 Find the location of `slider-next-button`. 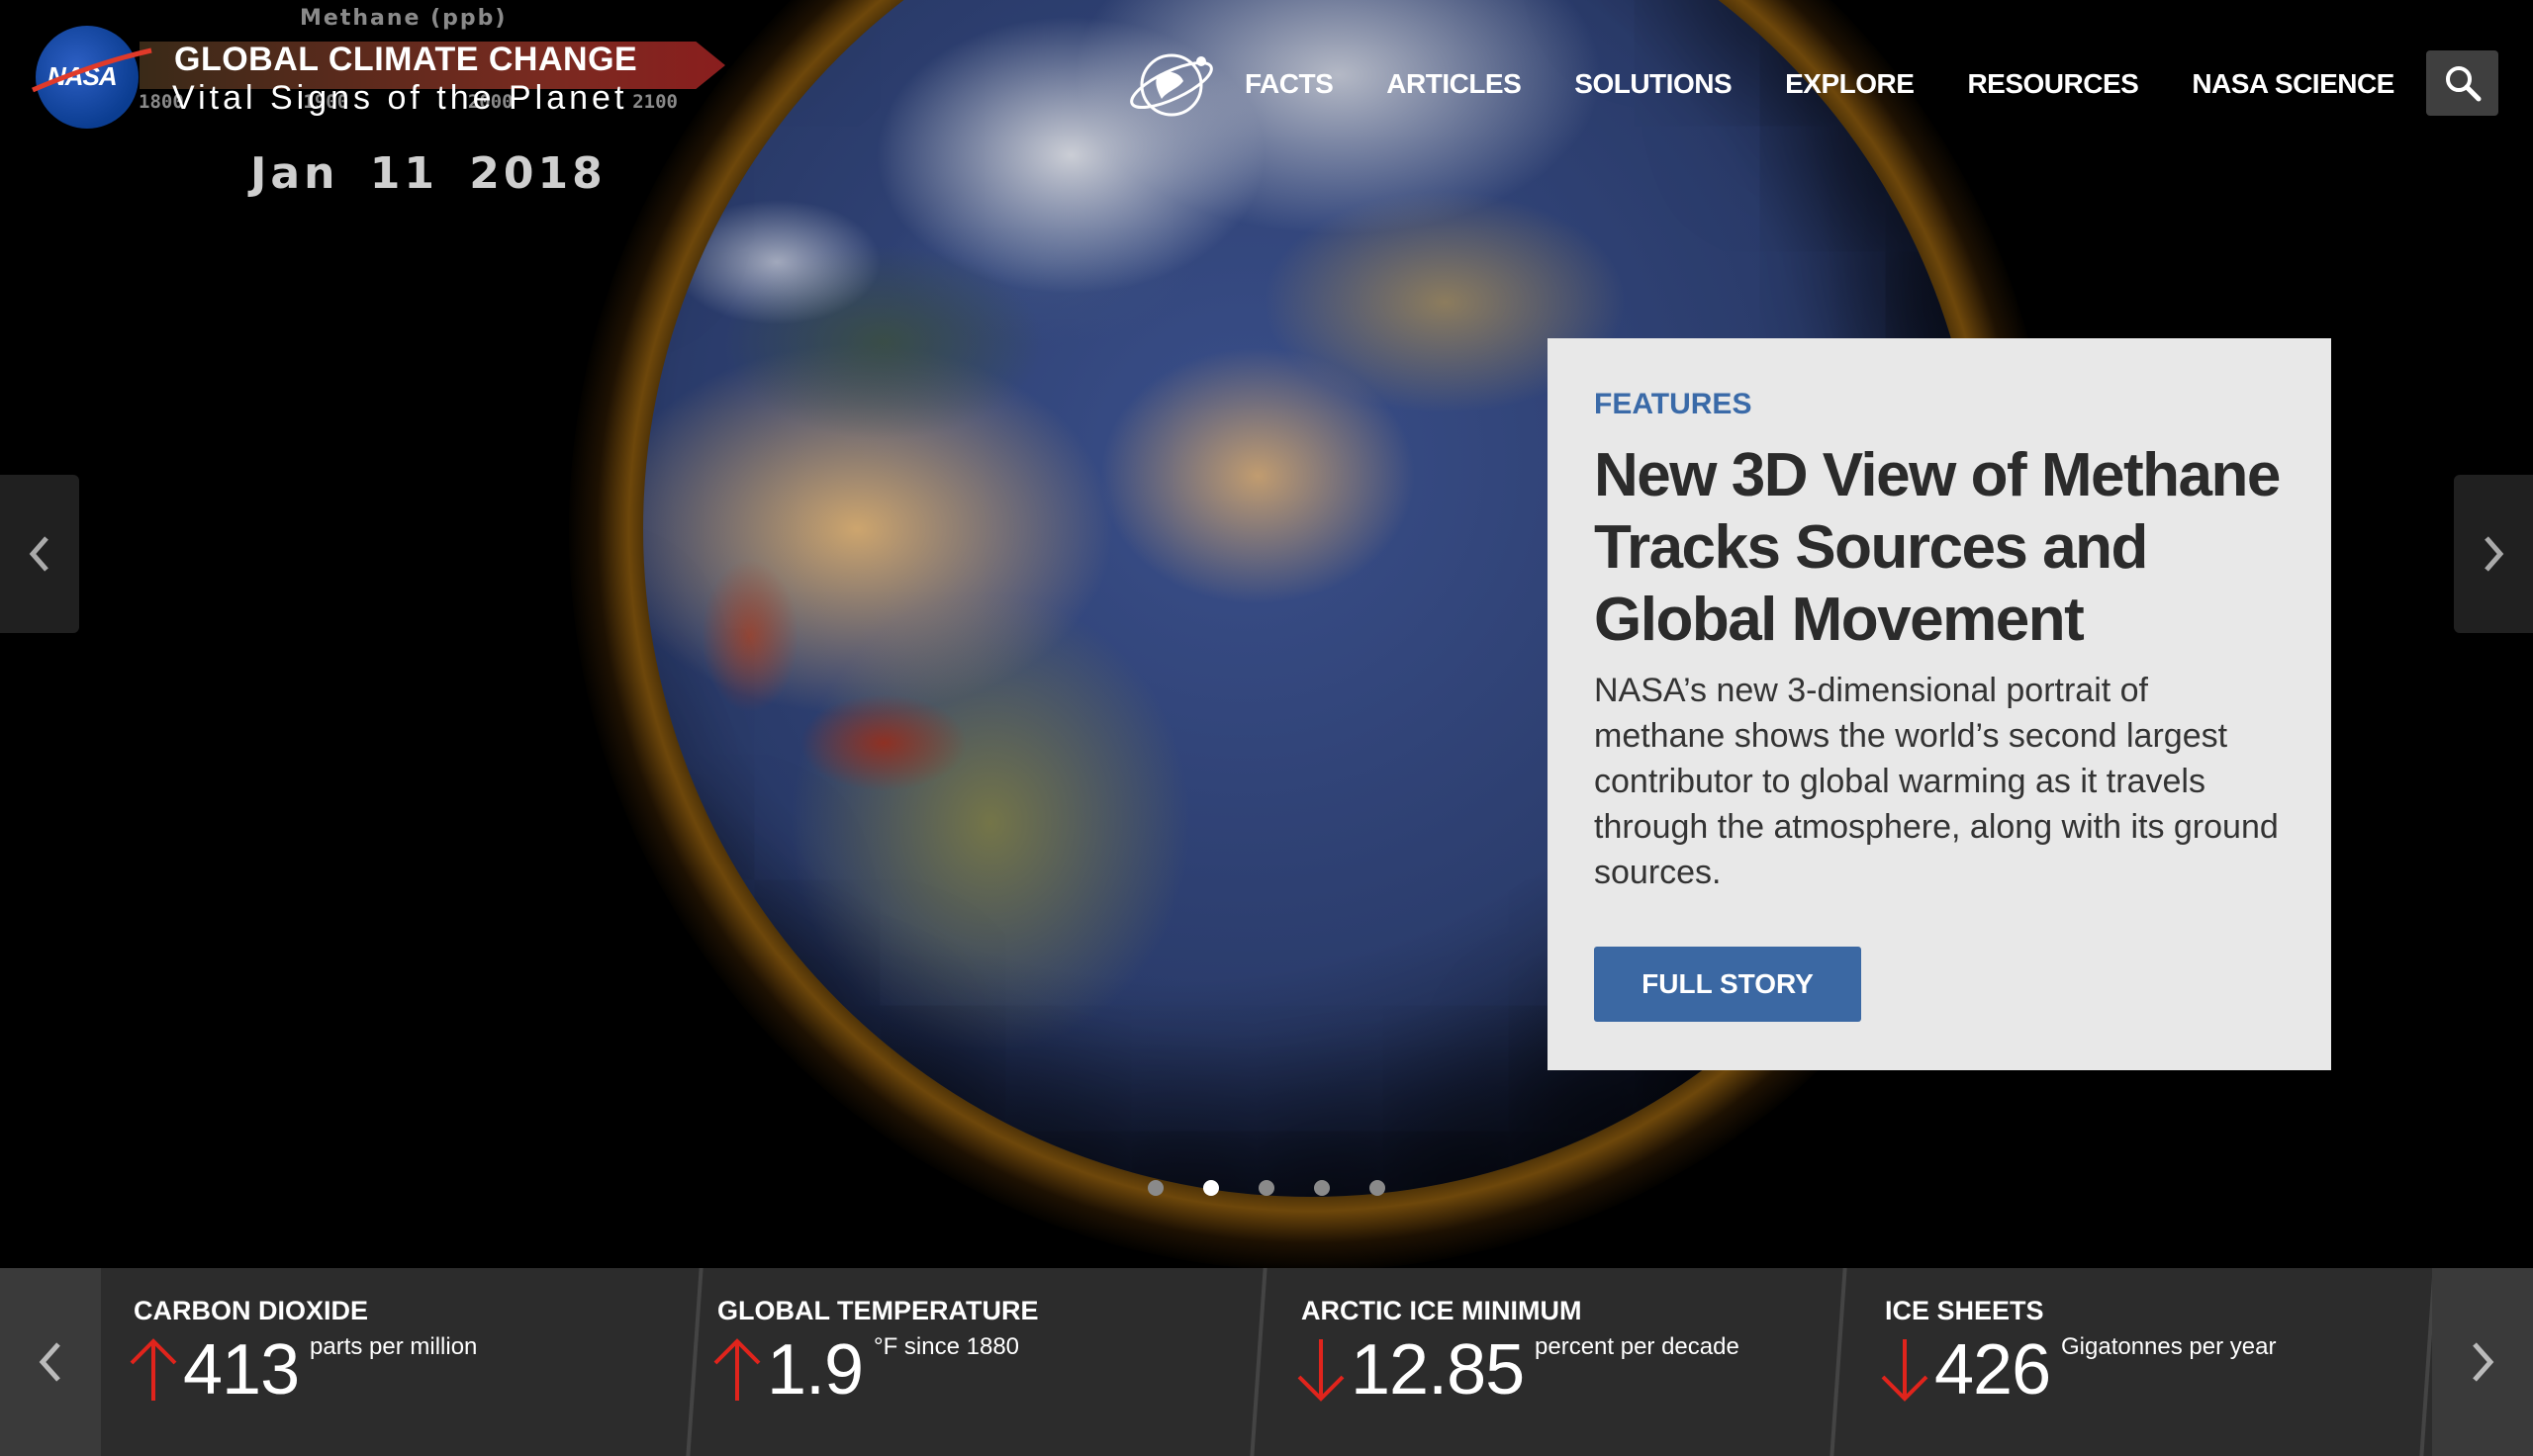

slider-next-button is located at coordinates (2493, 554).